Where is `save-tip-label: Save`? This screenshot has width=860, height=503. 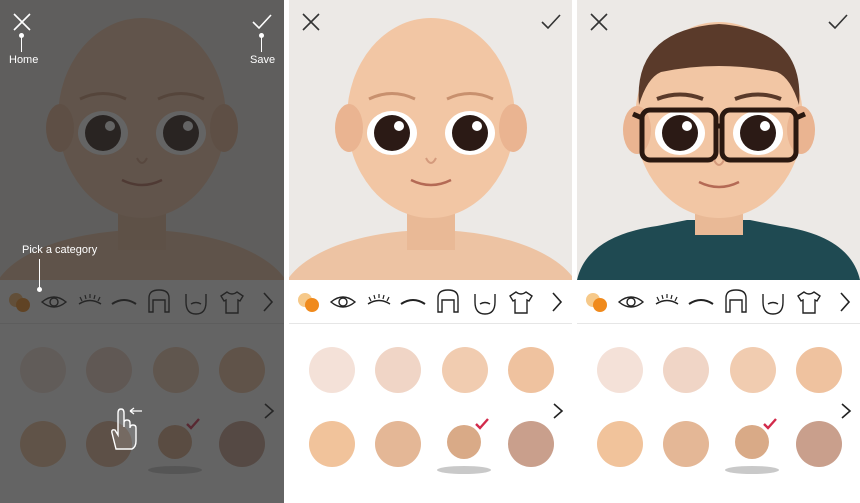
save-tip-label: Save is located at coordinates (263, 60).